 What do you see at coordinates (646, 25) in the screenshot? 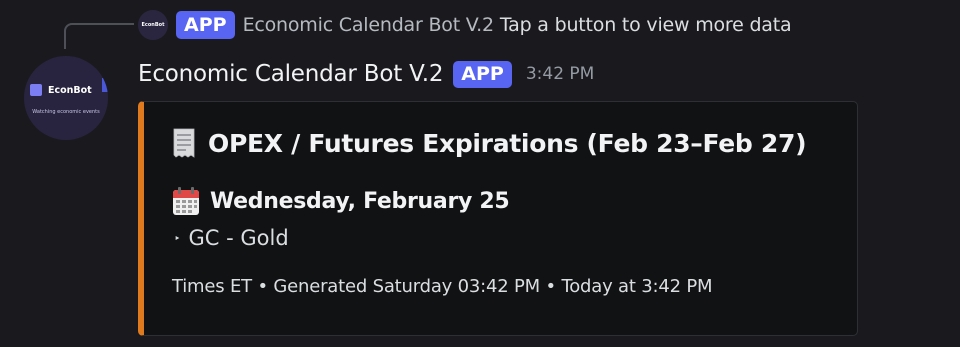
I see `reply-text: Tap a button to view more data` at bounding box center [646, 25].